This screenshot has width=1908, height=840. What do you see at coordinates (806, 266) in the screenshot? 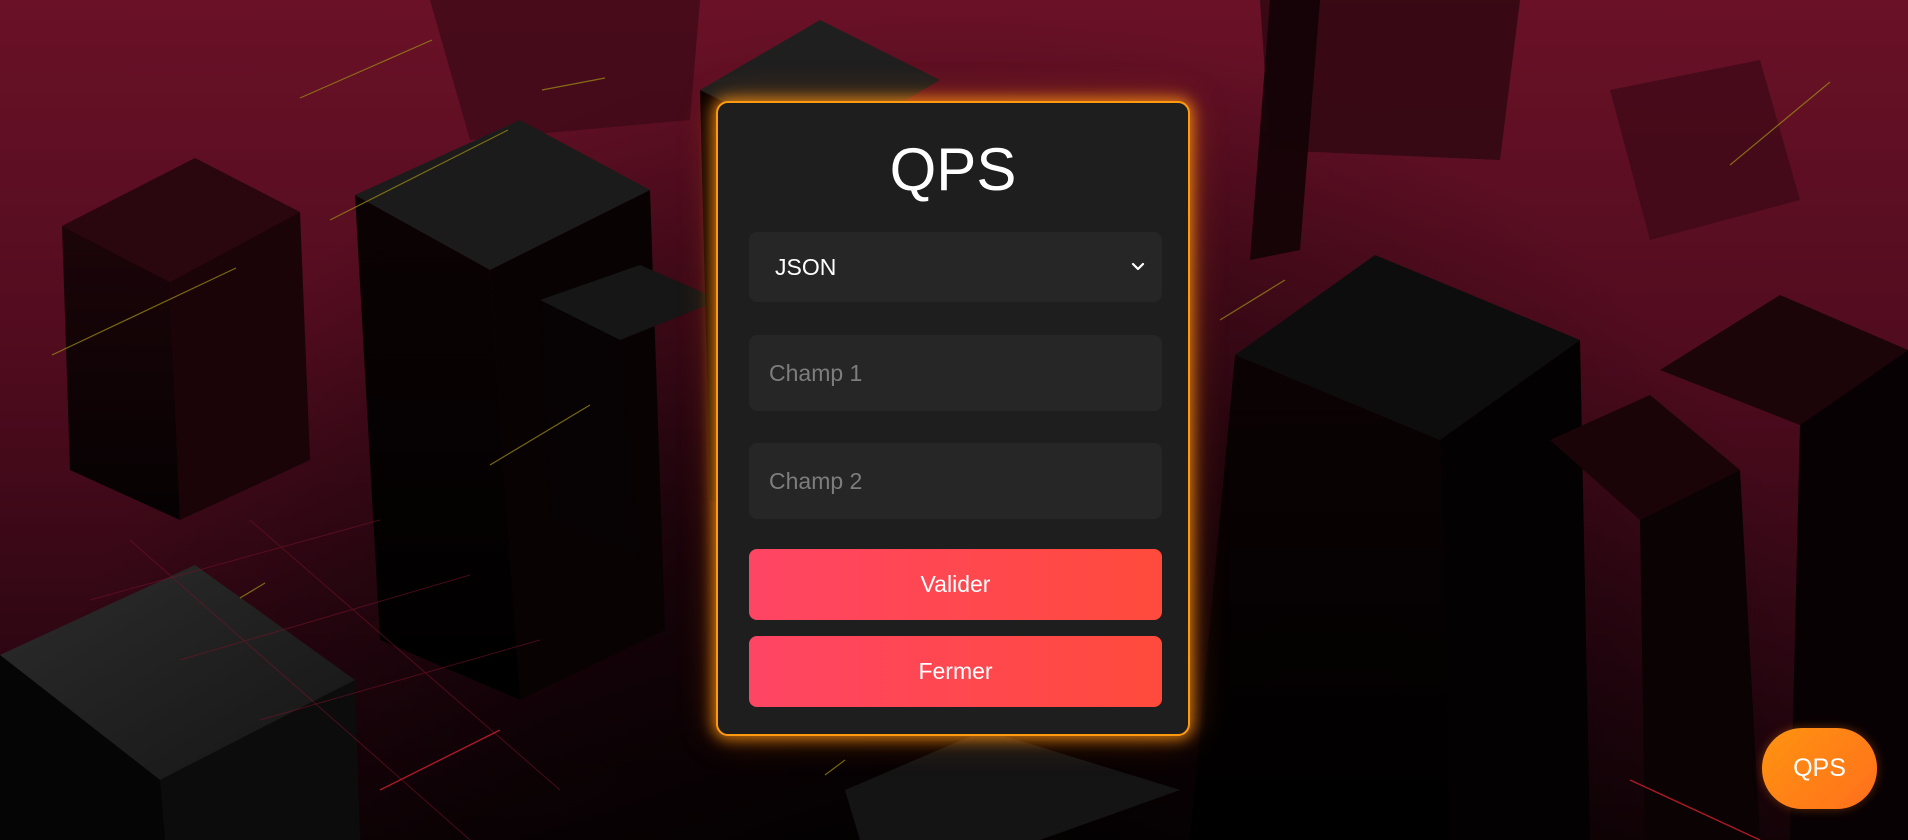
I see `format-select-value: JSON` at bounding box center [806, 266].